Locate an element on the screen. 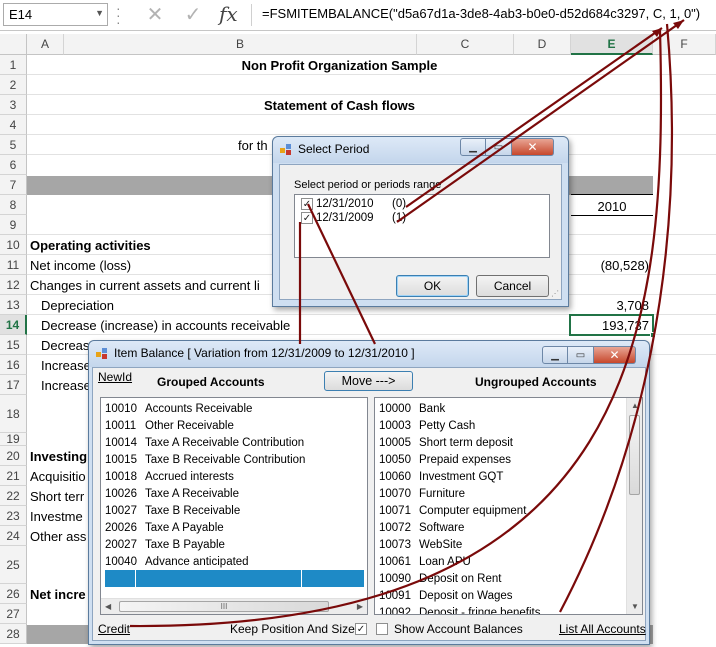  row-header: 1 is located at coordinates (13, 65).